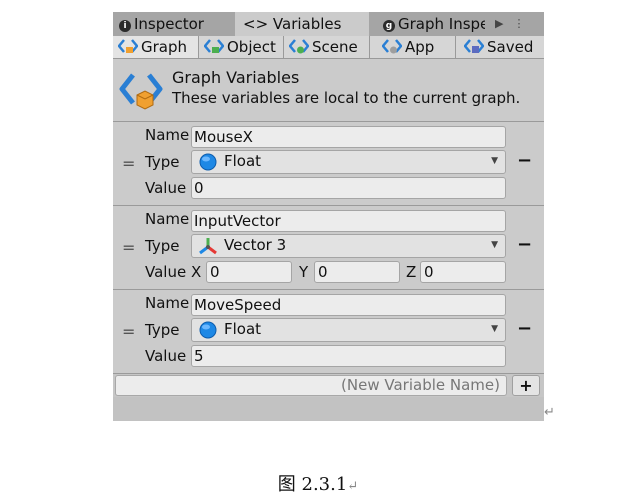  What do you see at coordinates (125, 26) in the screenshot?
I see `info-icon: i` at bounding box center [125, 26].